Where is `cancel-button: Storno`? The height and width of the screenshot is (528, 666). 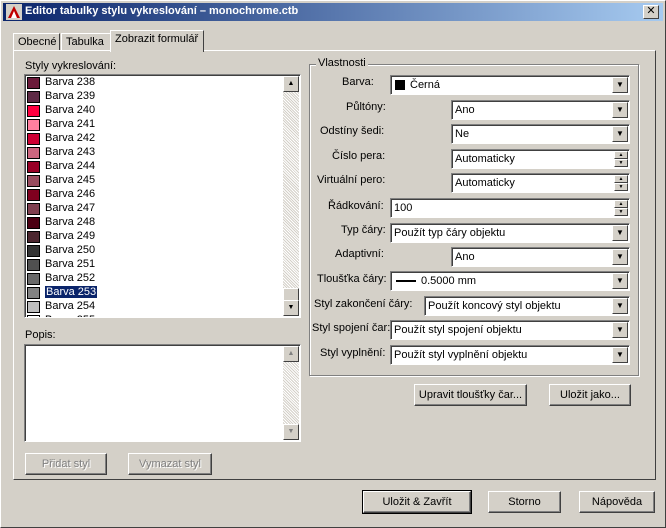 cancel-button: Storno is located at coordinates (524, 502).